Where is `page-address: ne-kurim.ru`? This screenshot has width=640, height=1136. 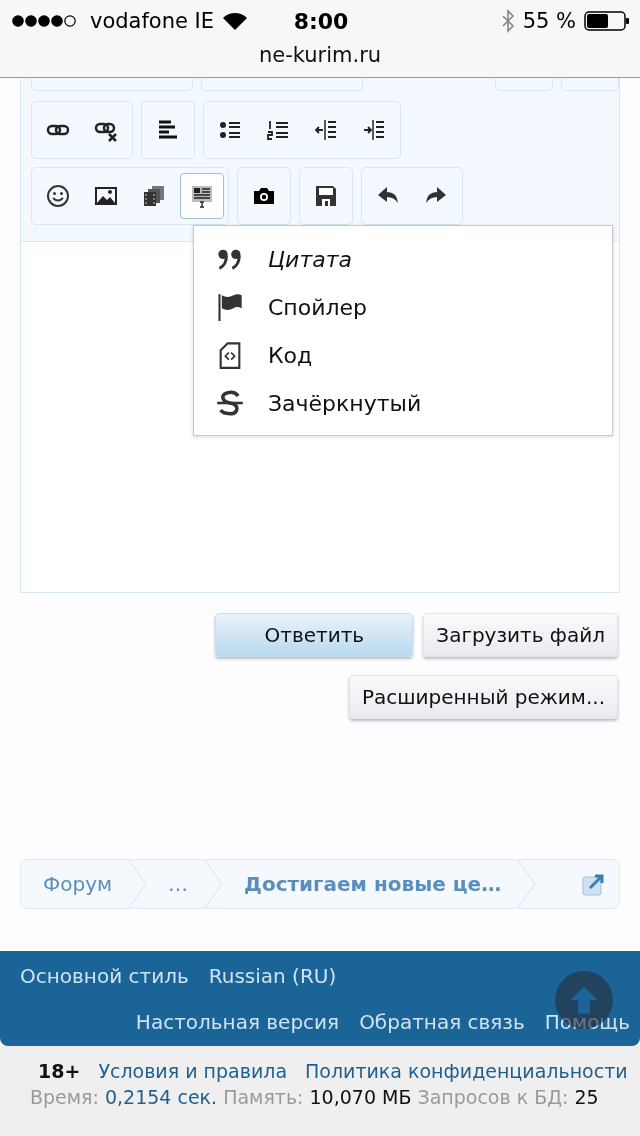
page-address: ne-kurim.ru is located at coordinates (320, 55).